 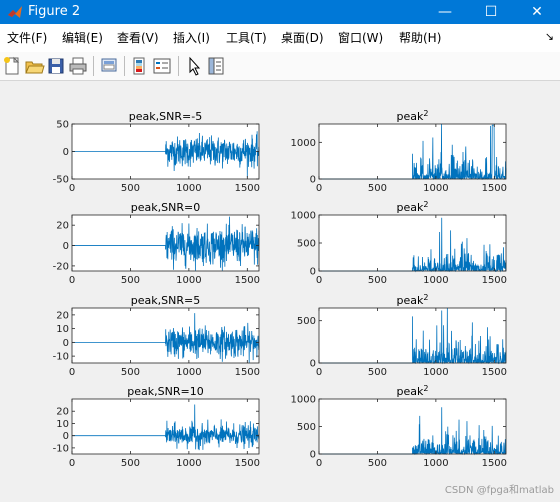 I want to click on subplot-title: peak,SNR=-5, so click(x=165, y=116).